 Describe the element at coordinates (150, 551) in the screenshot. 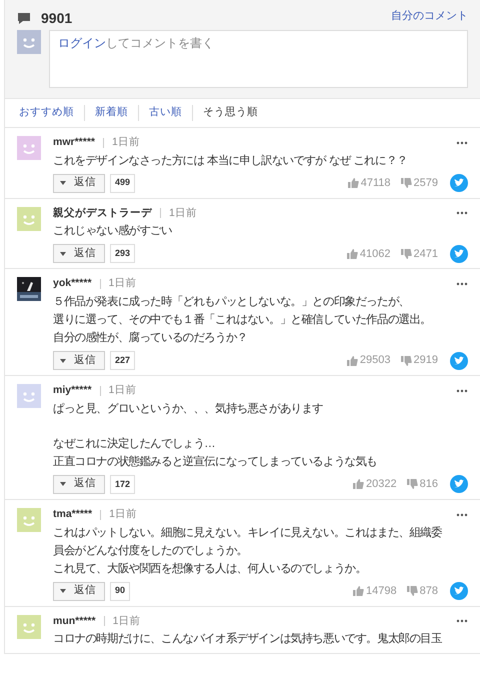

I see `comment-text: 員会がどんな付度をしたのでしょうか。` at that location.